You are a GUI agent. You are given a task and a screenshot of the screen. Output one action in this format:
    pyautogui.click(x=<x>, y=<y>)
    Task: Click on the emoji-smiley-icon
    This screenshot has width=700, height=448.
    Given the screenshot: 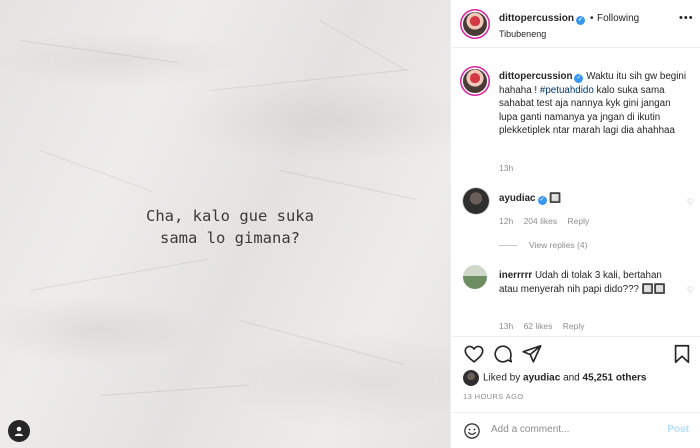 What is the action you would take?
    pyautogui.click(x=472, y=431)
    